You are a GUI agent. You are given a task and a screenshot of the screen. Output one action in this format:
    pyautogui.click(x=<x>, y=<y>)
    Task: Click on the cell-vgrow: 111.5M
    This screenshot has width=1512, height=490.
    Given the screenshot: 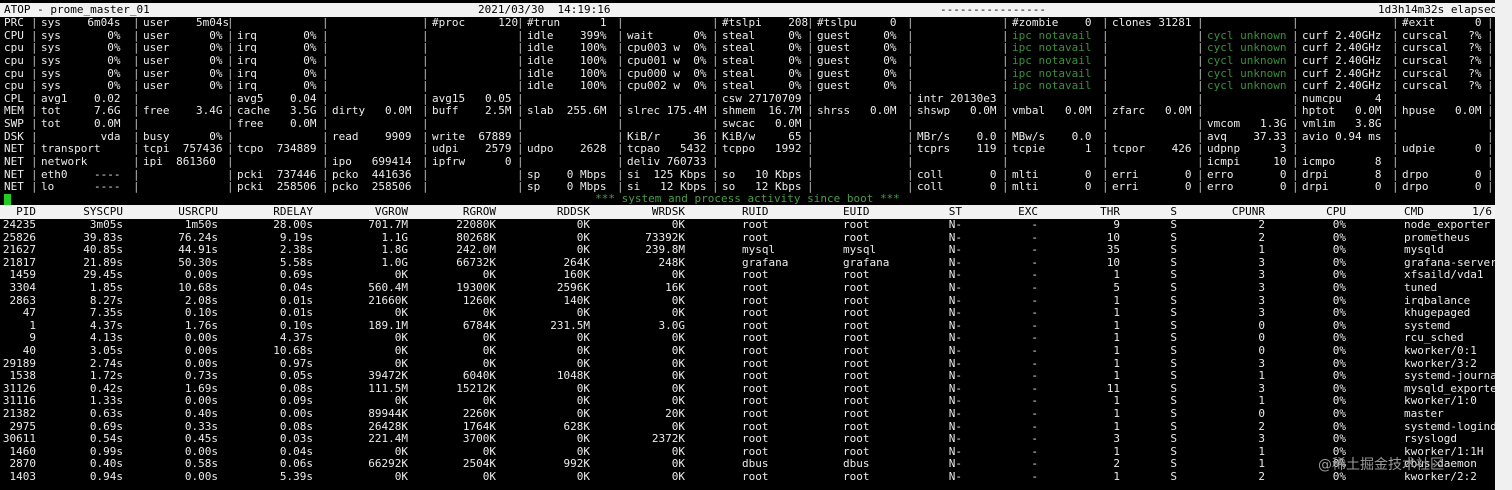 What is the action you would take?
    pyautogui.click(x=388, y=388)
    